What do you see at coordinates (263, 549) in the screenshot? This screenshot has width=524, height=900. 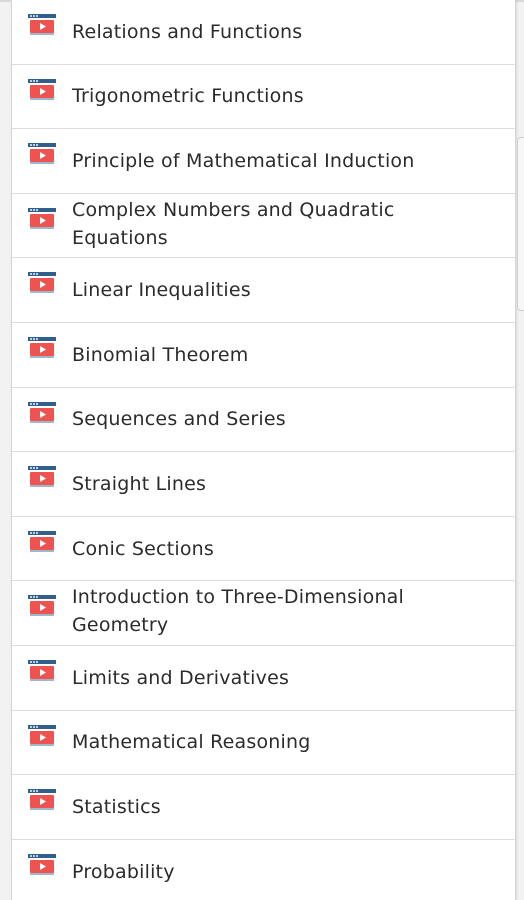 I see `list-item: Conic Sections` at bounding box center [263, 549].